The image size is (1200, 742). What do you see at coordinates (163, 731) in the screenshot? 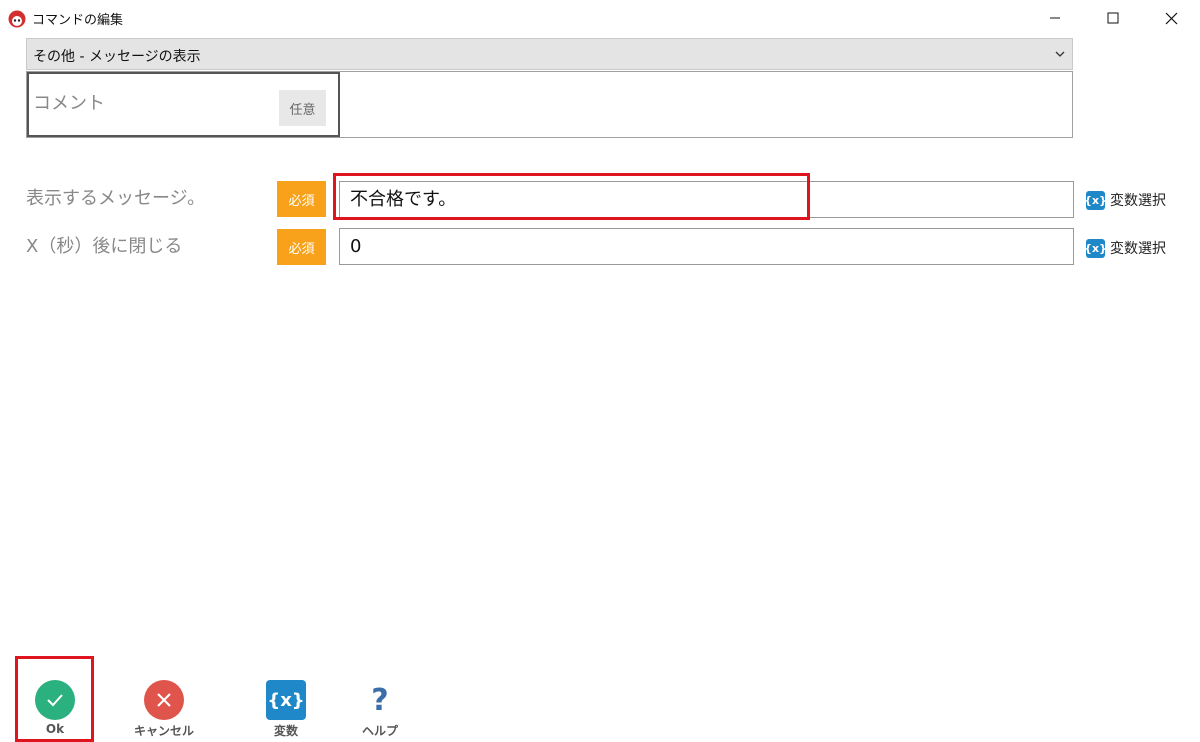
I see `cancel-label: キャンセル` at bounding box center [163, 731].